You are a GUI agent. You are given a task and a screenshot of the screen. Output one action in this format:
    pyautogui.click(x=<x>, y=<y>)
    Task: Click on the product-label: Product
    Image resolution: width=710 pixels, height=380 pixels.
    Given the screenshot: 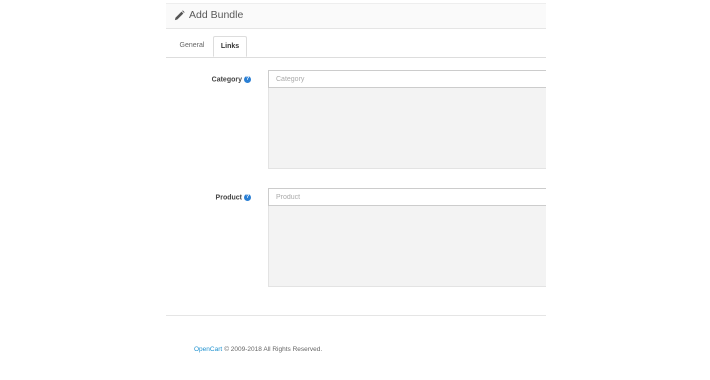 What is the action you would take?
    pyautogui.click(x=228, y=198)
    